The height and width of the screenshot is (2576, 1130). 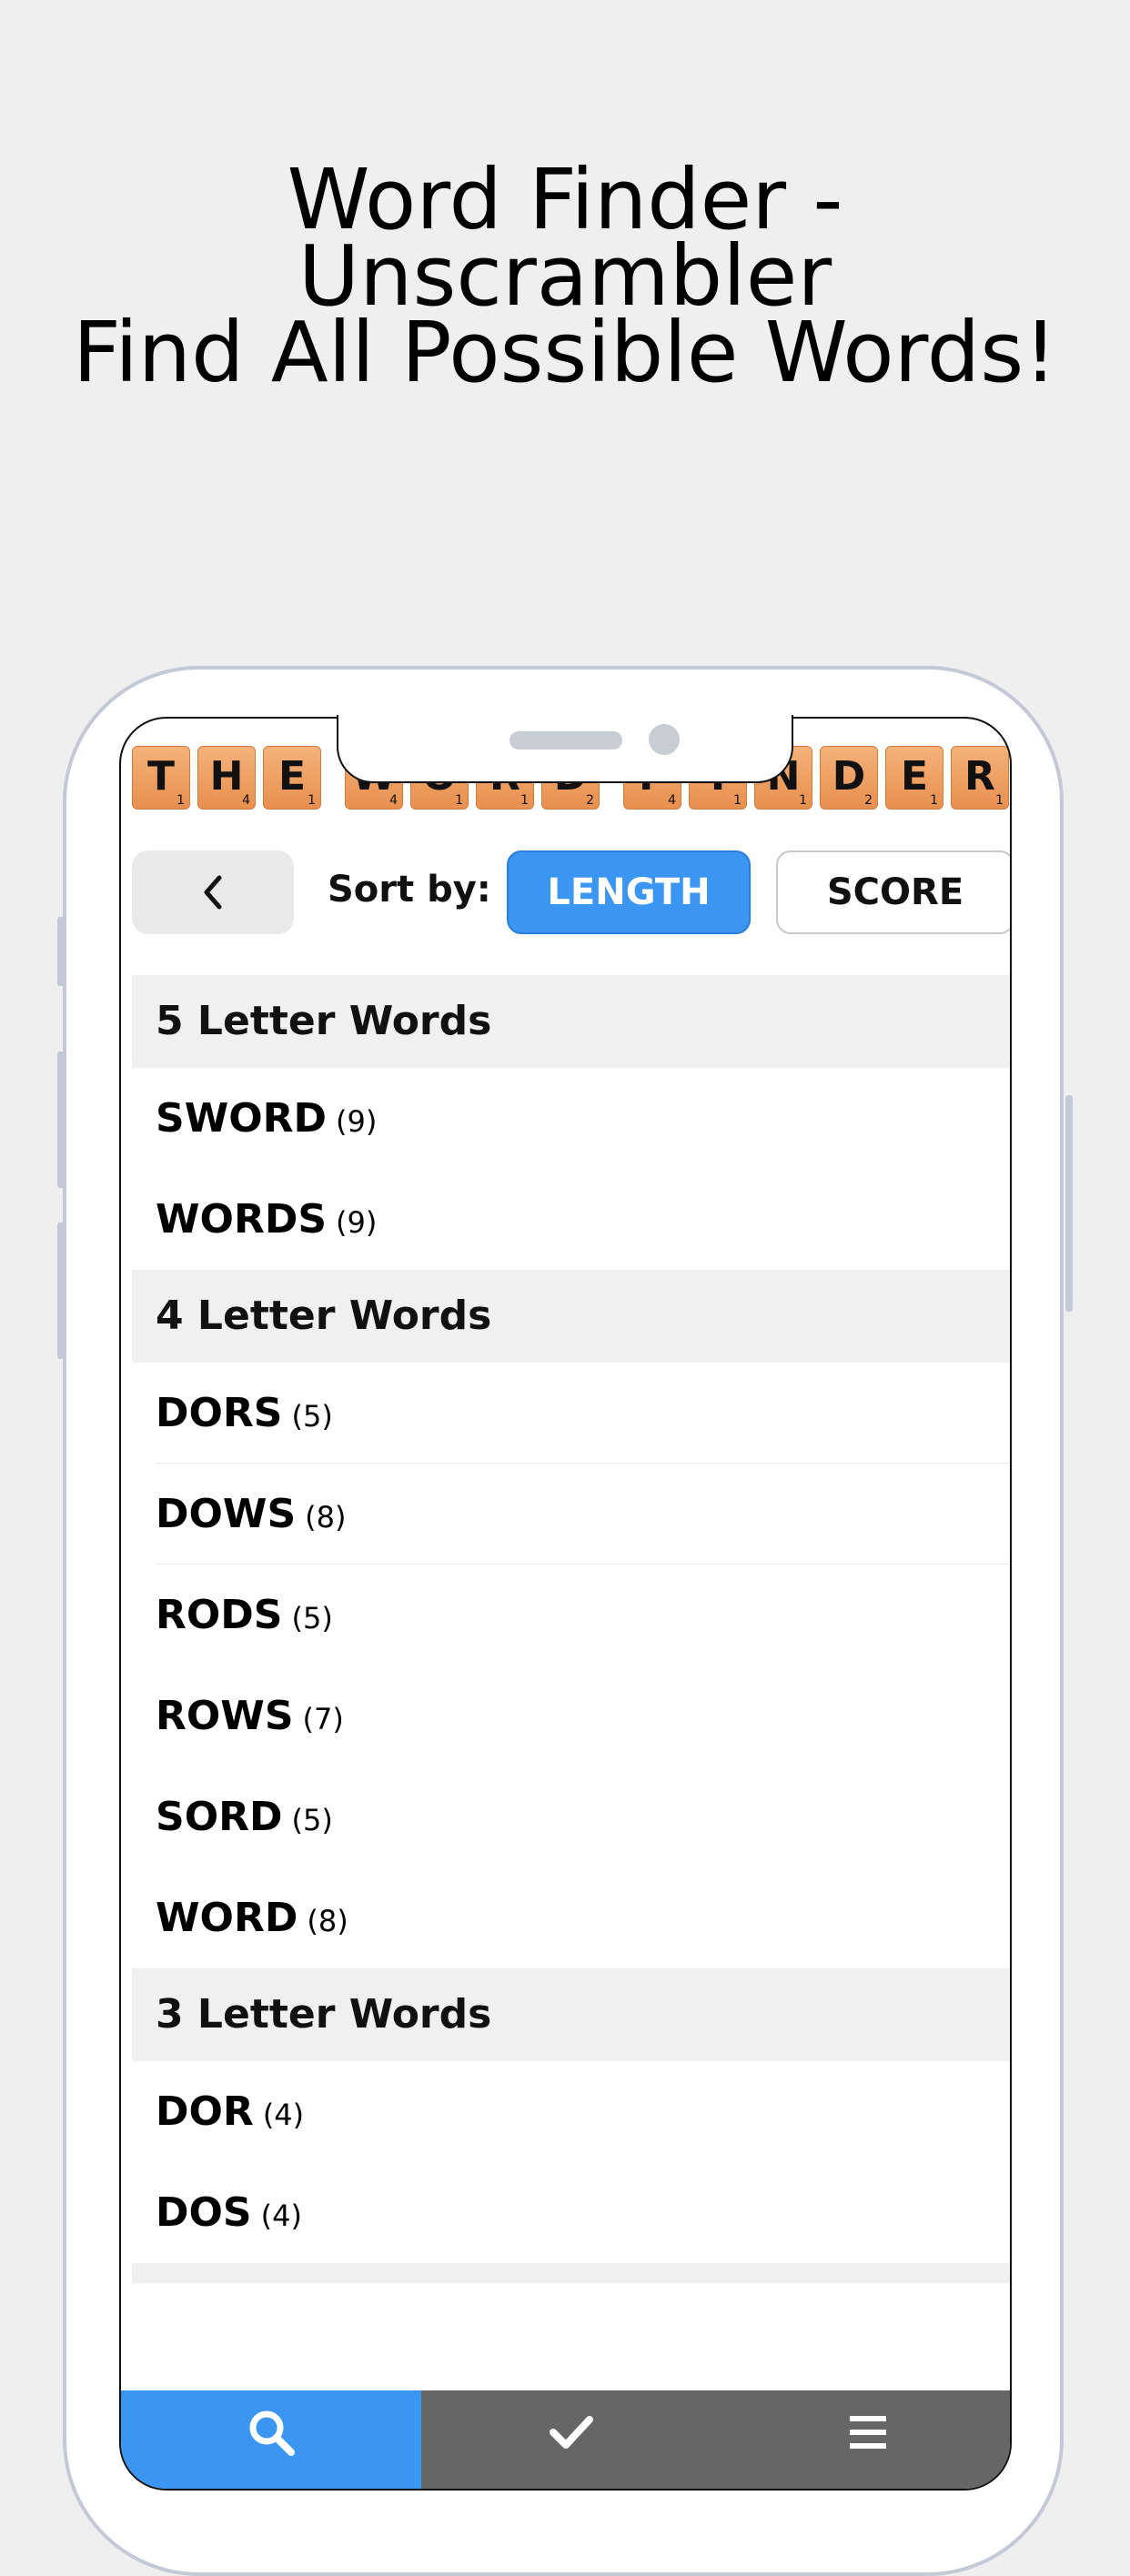 I want to click on word-text: SORD, so click(x=220, y=1817).